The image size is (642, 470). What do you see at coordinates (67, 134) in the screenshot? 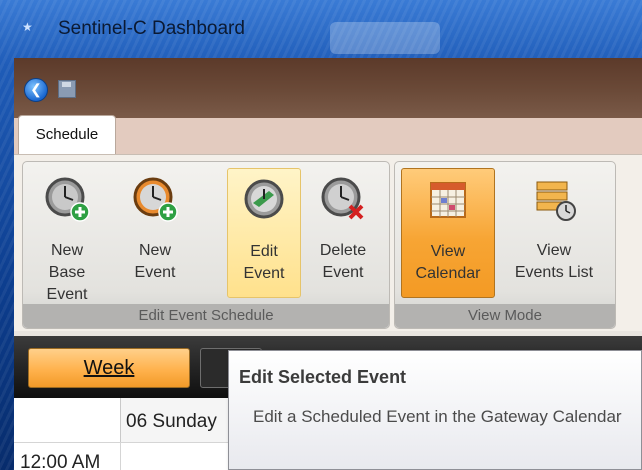
I see `tab-schedule: Schedule` at bounding box center [67, 134].